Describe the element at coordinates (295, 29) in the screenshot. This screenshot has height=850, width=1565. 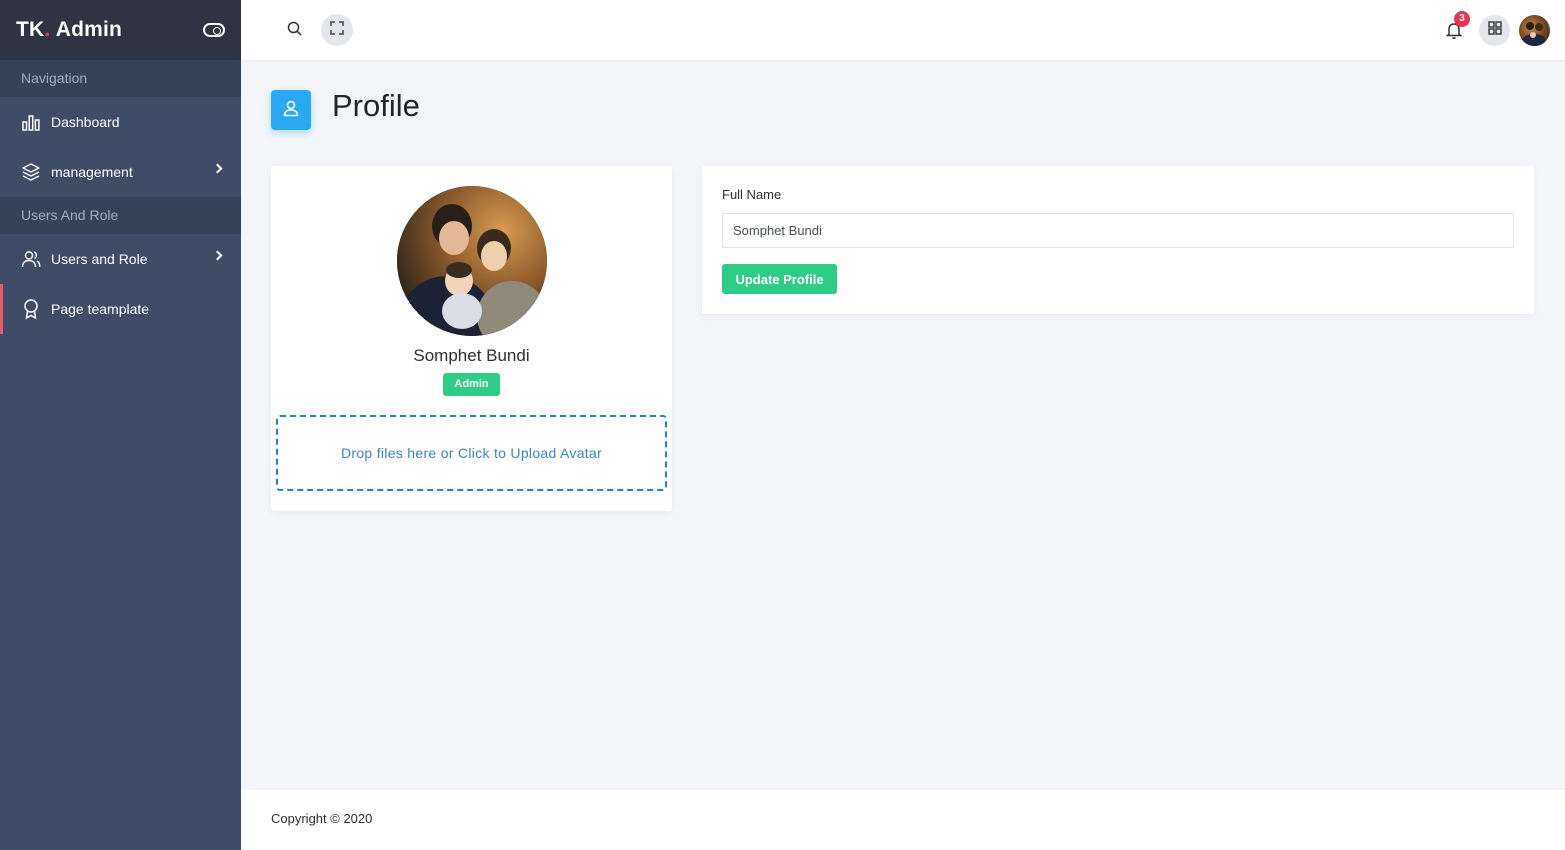
I see `search-icon` at that location.